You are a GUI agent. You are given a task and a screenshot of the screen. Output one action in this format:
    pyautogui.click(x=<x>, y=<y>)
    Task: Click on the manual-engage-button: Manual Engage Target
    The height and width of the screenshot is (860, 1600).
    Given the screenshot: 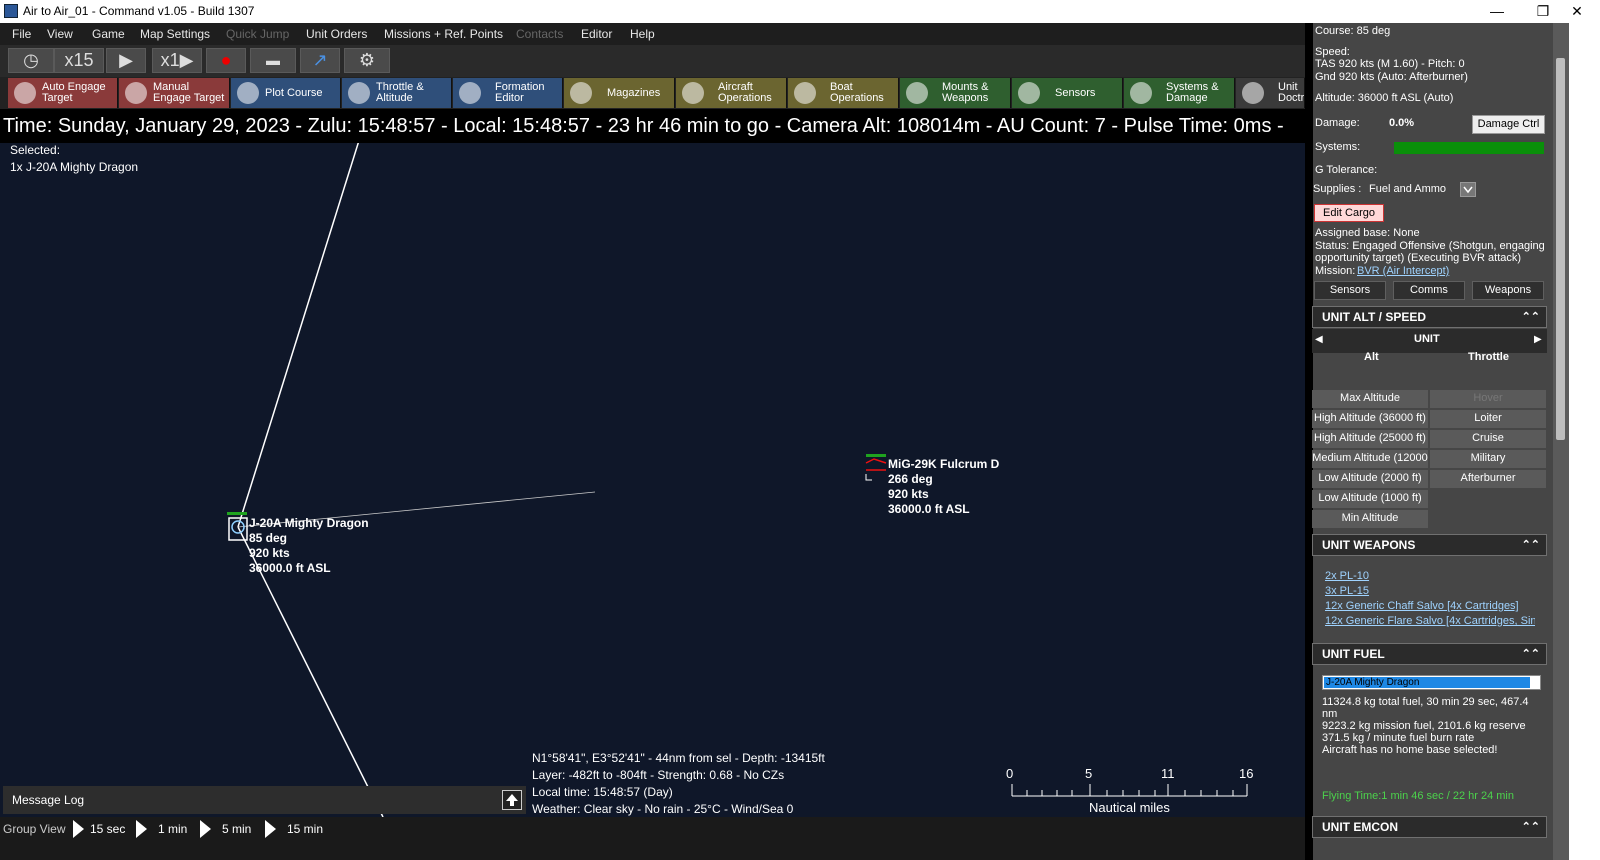 What is the action you would take?
    pyautogui.click(x=174, y=93)
    